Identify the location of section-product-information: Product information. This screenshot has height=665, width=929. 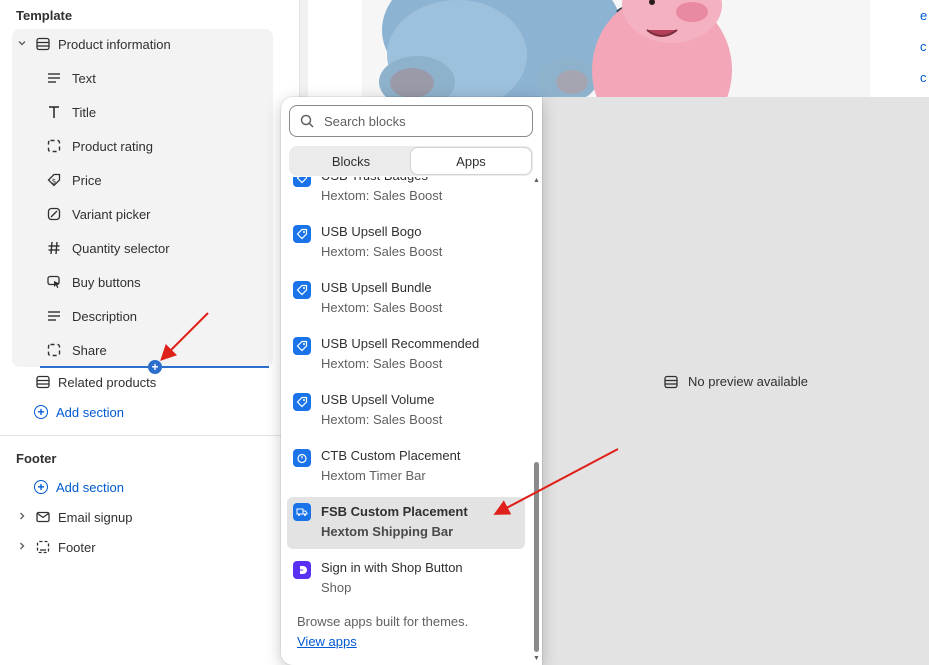
(142, 44).